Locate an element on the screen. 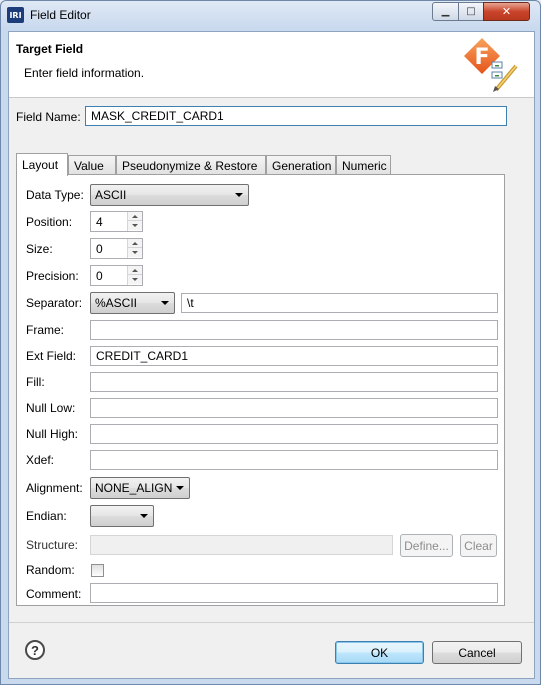 This screenshot has height=685, width=541. app-icon: IRI is located at coordinates (15, 15).